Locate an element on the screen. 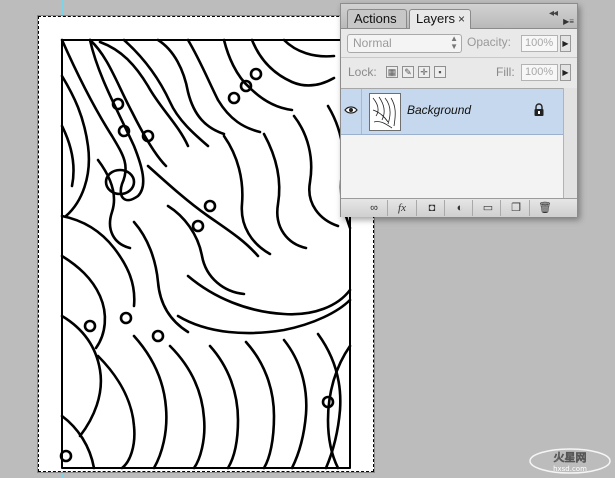  close-icon: × is located at coordinates (461, 19).